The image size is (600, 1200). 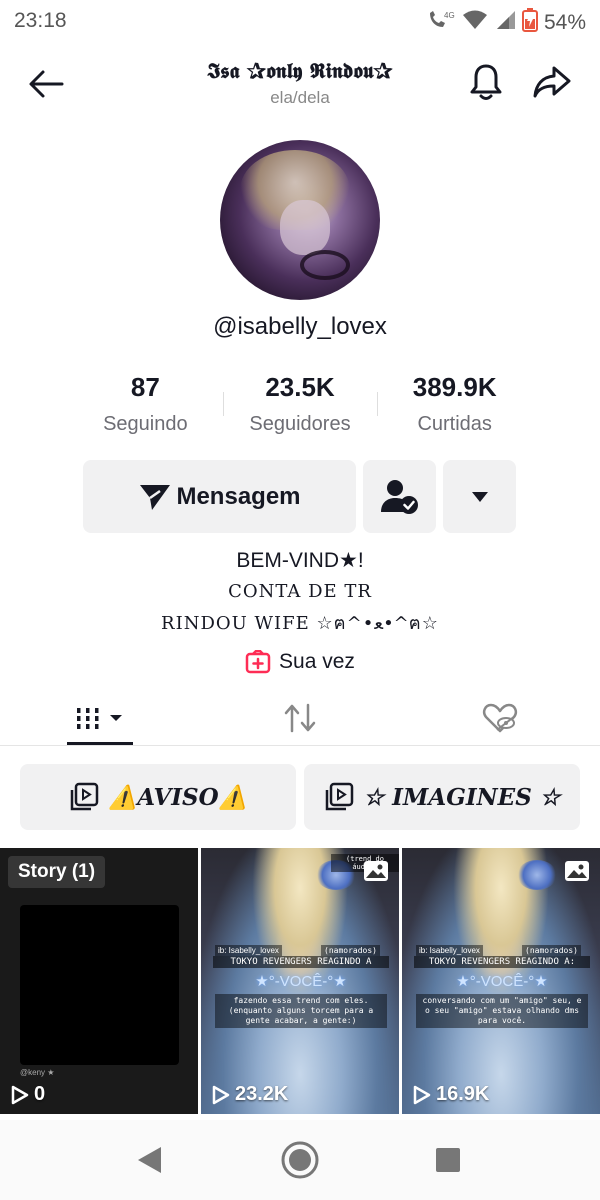 What do you see at coordinates (40, 20) in the screenshot?
I see `status-time: 23:18` at bounding box center [40, 20].